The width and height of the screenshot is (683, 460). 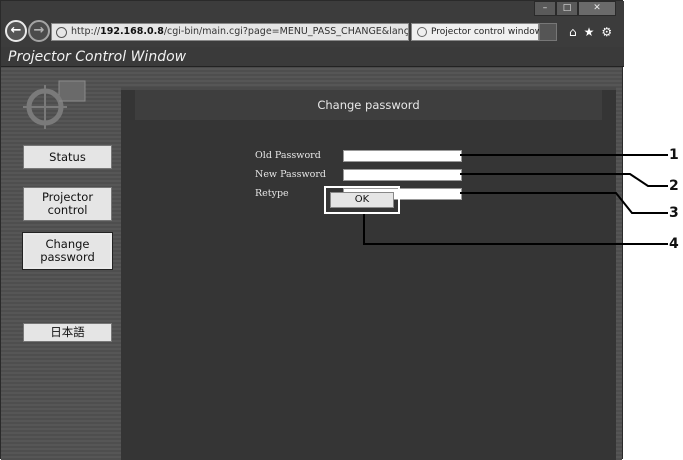 I want to click on sidebar-item-change-password: Change password, so click(x=67, y=251).